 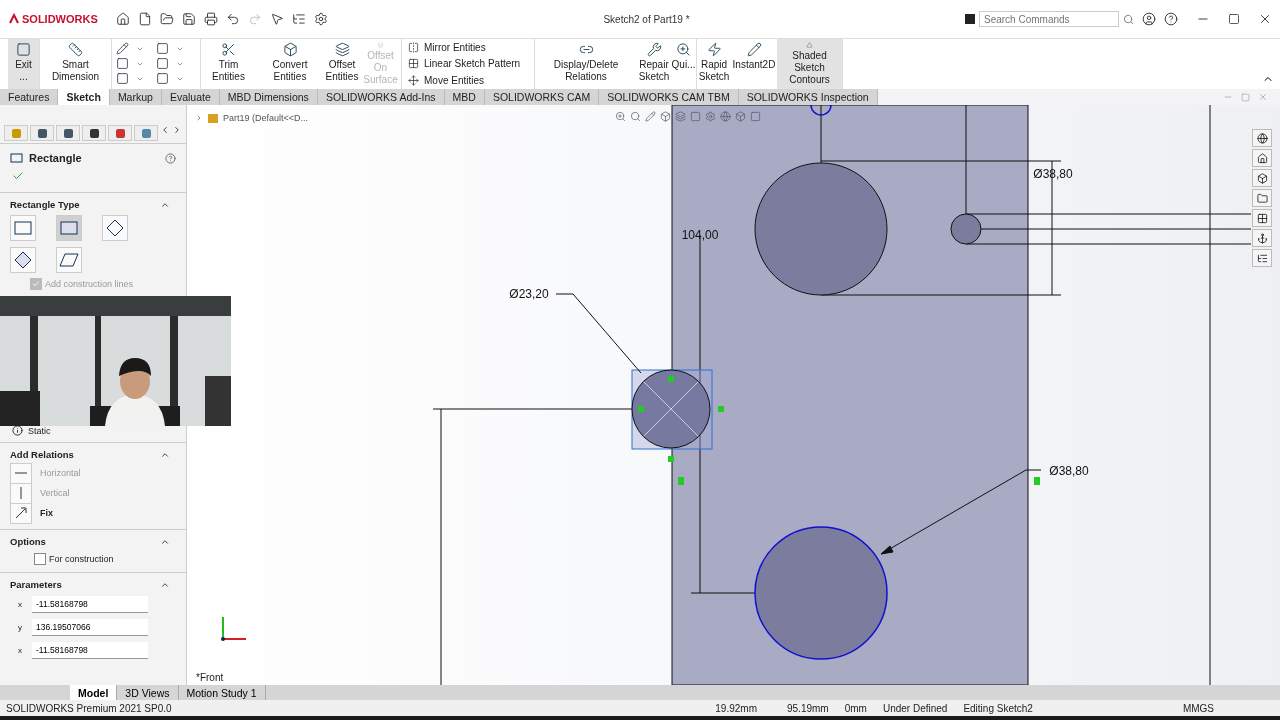 I want to click on ribbon-button: Linear Sketch Pattern, so click(x=468, y=64).